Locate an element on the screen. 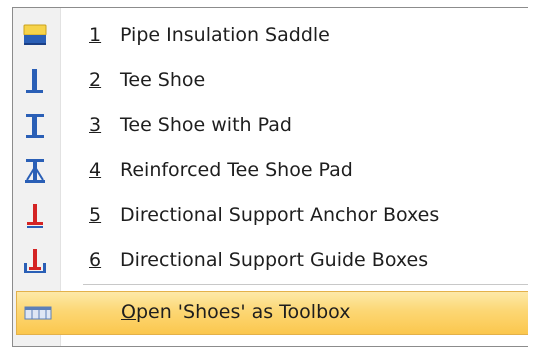  menu-item-number: 1 is located at coordinates (95, 35).